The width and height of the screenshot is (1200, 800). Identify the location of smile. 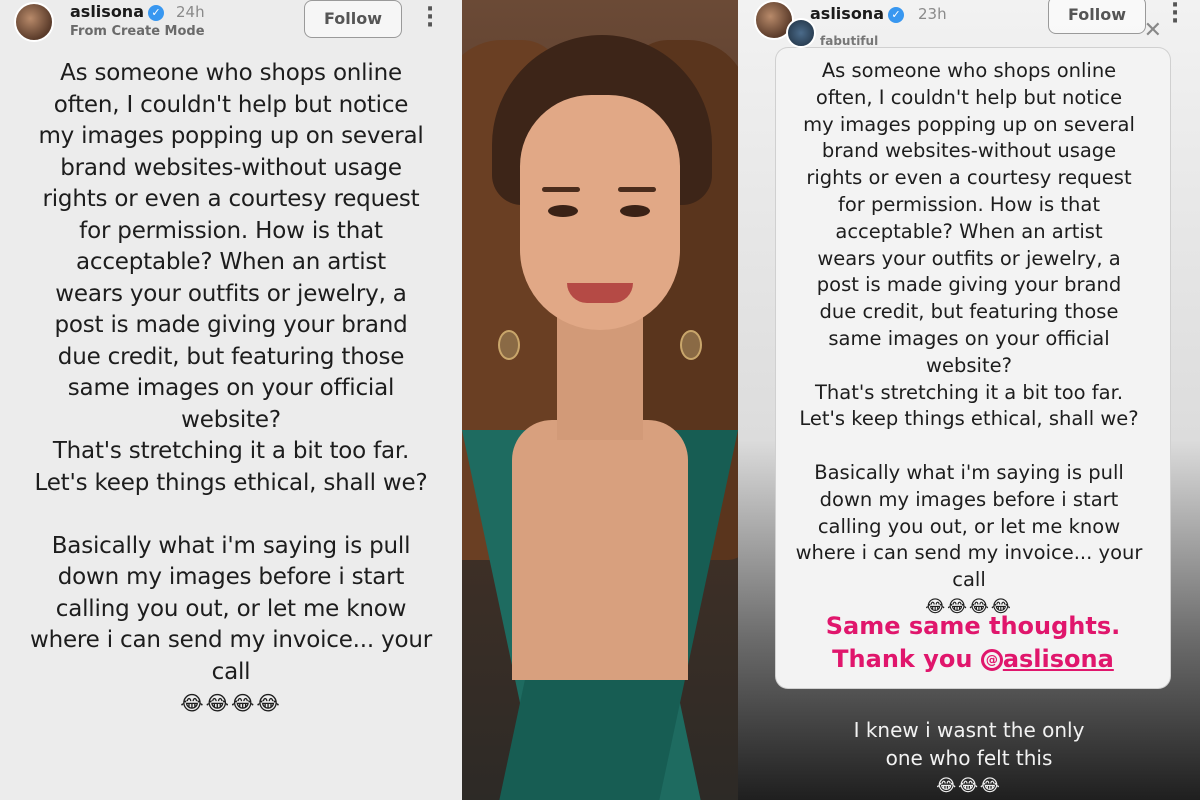
(600, 293).